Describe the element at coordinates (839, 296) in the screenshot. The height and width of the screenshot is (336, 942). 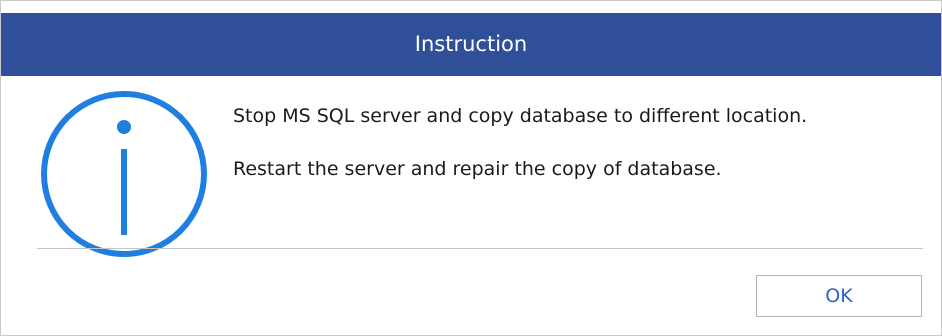
I see `ok-button: OK` at that location.